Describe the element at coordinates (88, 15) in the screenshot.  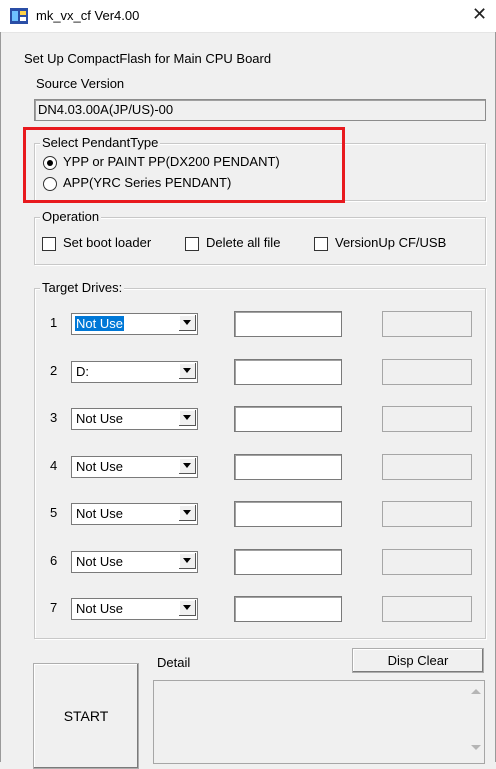
I see `window-title: mk_vx_cf Ver4.00` at that location.